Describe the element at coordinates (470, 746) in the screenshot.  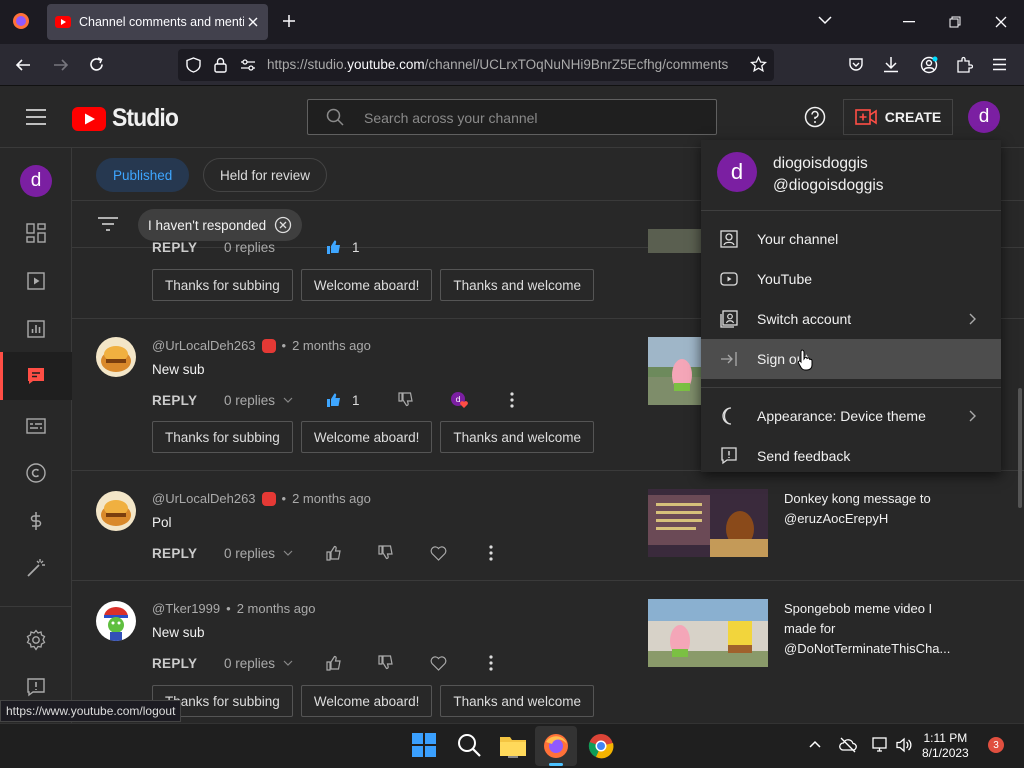
I see `search-icon` at that location.